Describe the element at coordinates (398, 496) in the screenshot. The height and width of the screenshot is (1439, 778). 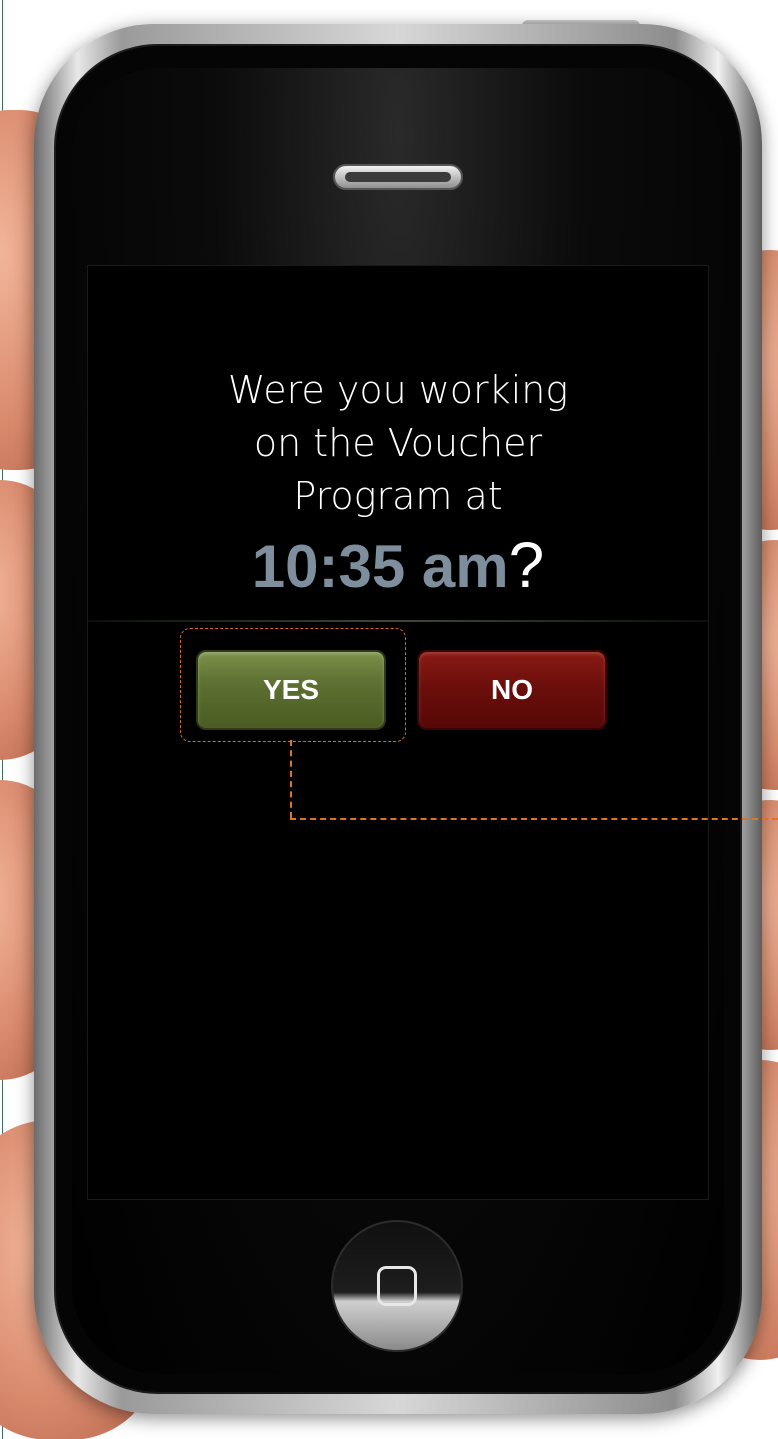
I see `question-line: Program at` at that location.